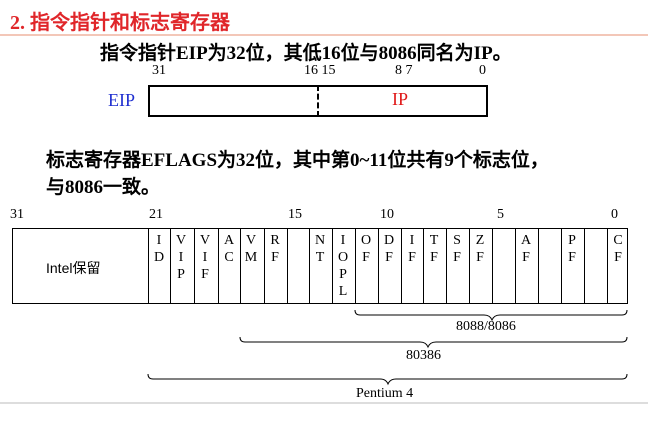 The image size is (648, 430). I want to click on flag-df: D F, so click(389, 249).